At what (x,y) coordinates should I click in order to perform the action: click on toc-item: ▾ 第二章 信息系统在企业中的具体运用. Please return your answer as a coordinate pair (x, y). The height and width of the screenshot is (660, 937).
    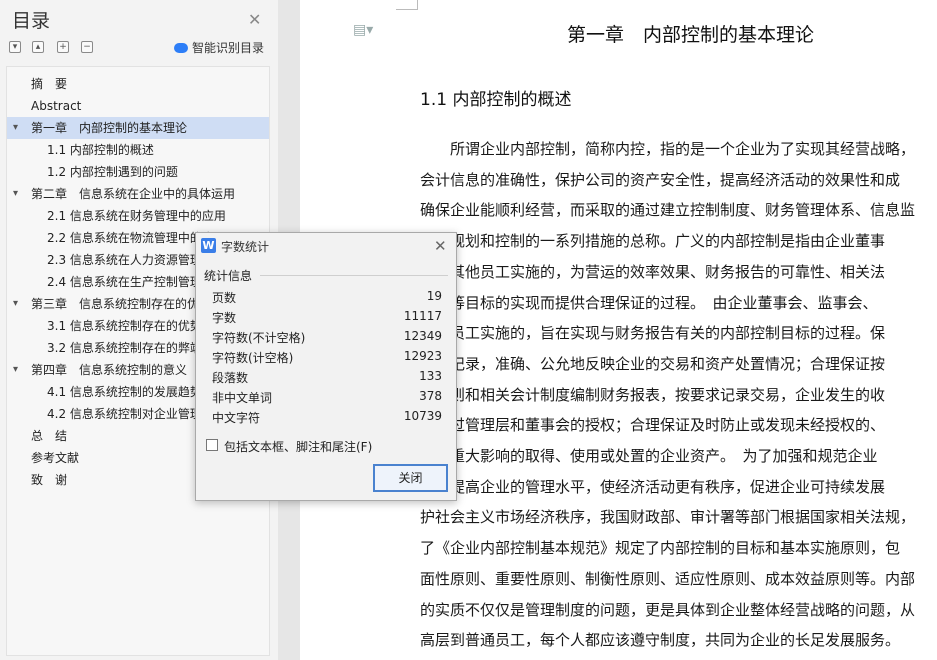
    Looking at the image, I should click on (138, 194).